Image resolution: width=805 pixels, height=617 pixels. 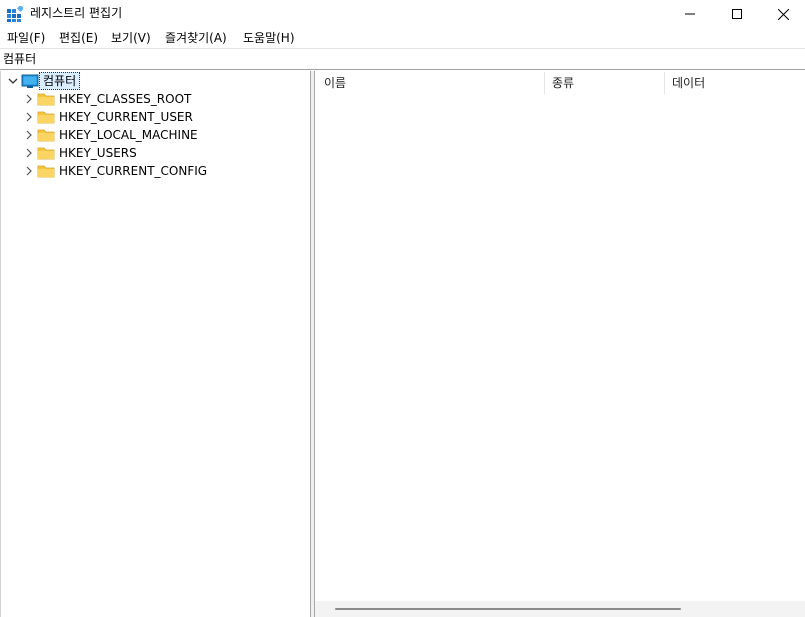 What do you see at coordinates (76, 13) in the screenshot?
I see `window-title: 레지스트리 편집기` at bounding box center [76, 13].